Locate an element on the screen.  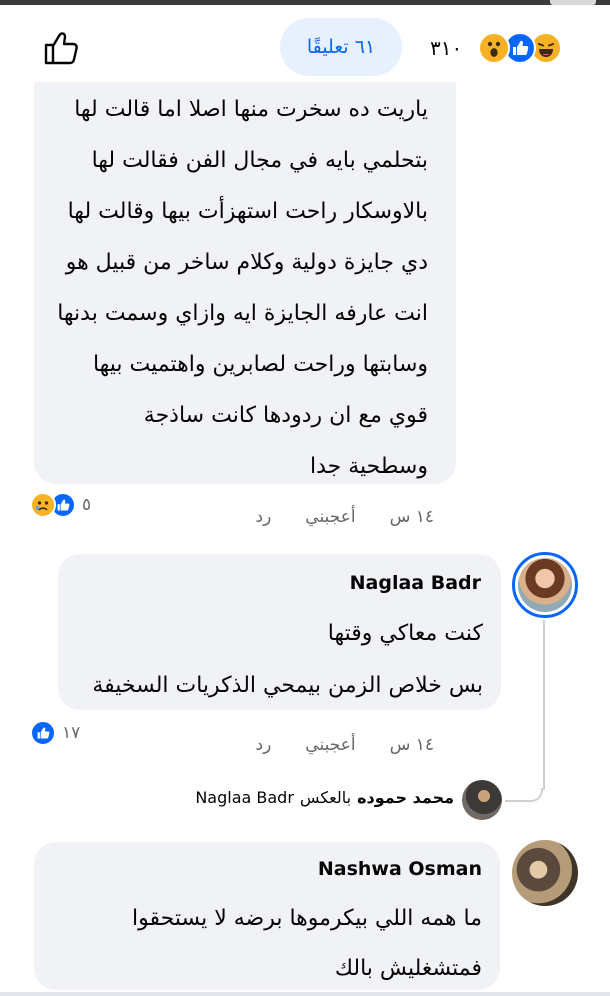
sad-icon is located at coordinates (43, 505).